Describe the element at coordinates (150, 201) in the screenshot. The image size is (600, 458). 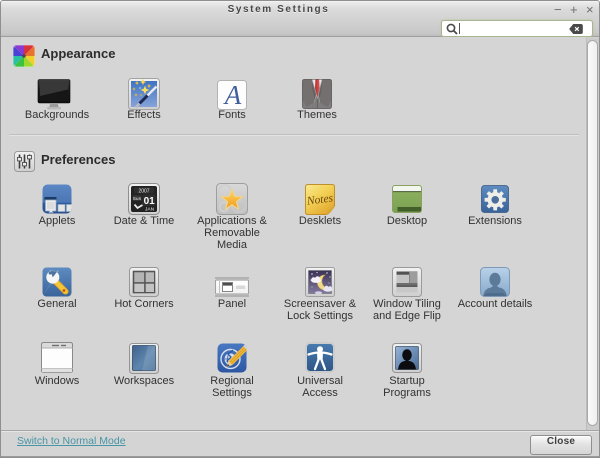
I see `svg-text: 01` at that location.